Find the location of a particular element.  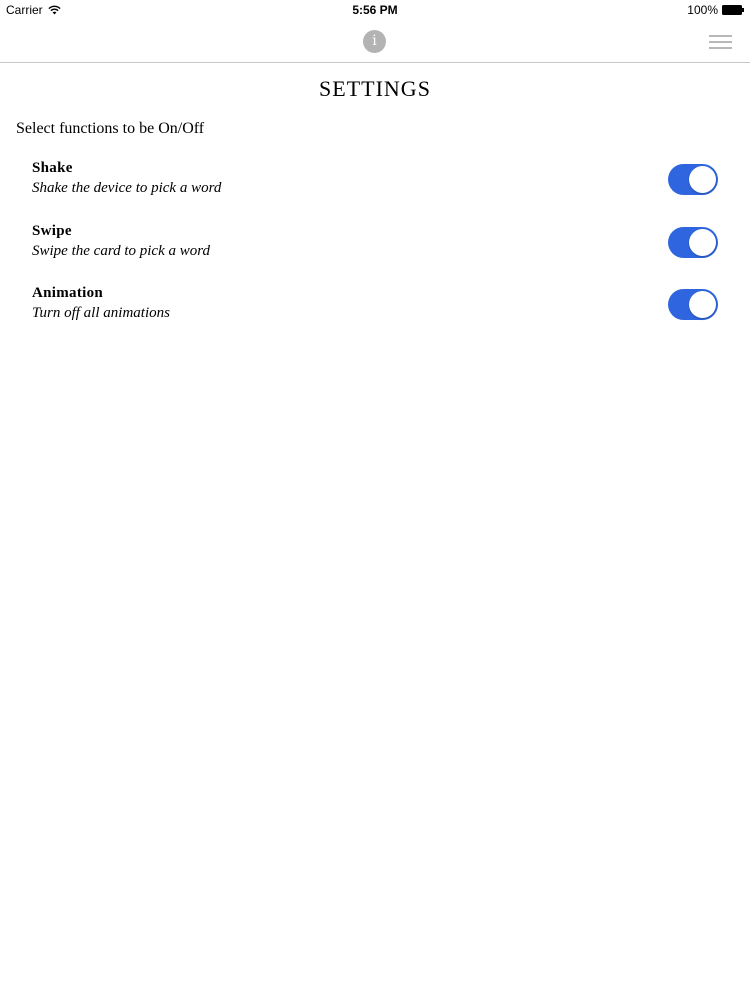

animation-toggle is located at coordinates (693, 304).